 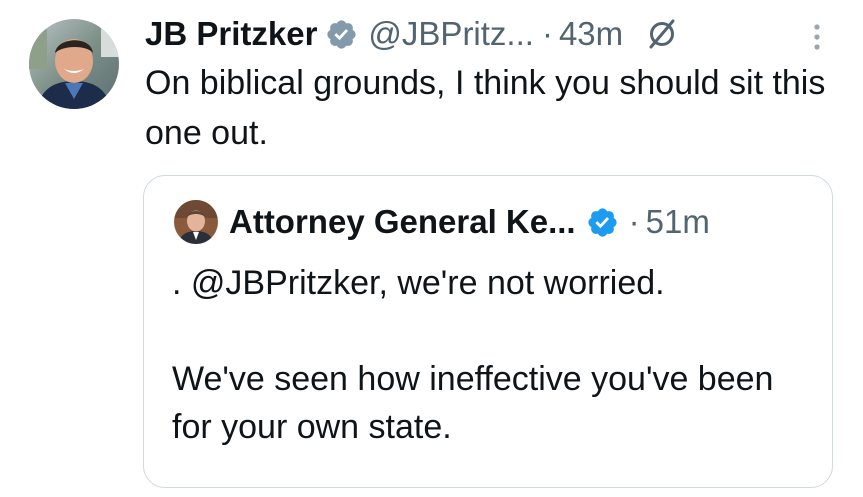 I want to click on author-display-name: JB Pritzker, so click(x=231, y=34).